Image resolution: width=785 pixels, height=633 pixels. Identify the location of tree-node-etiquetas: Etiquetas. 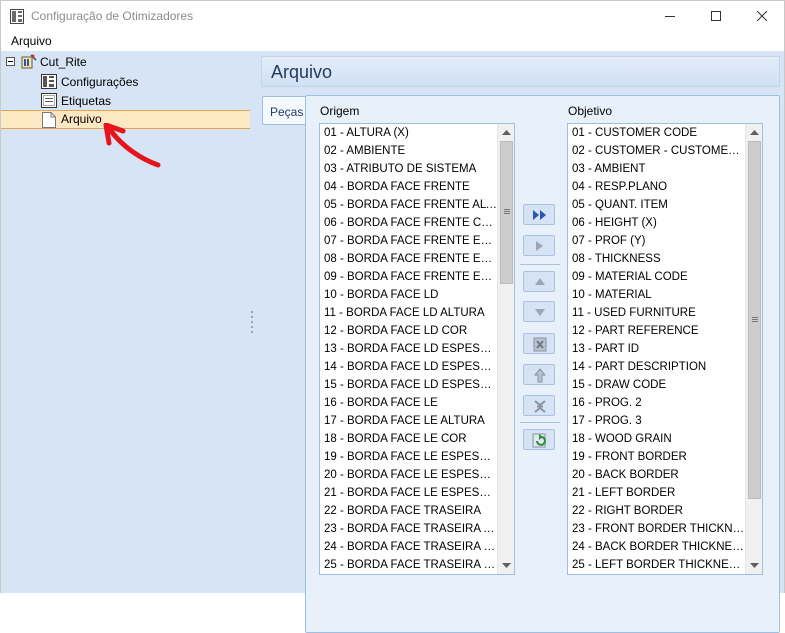
(101, 101).